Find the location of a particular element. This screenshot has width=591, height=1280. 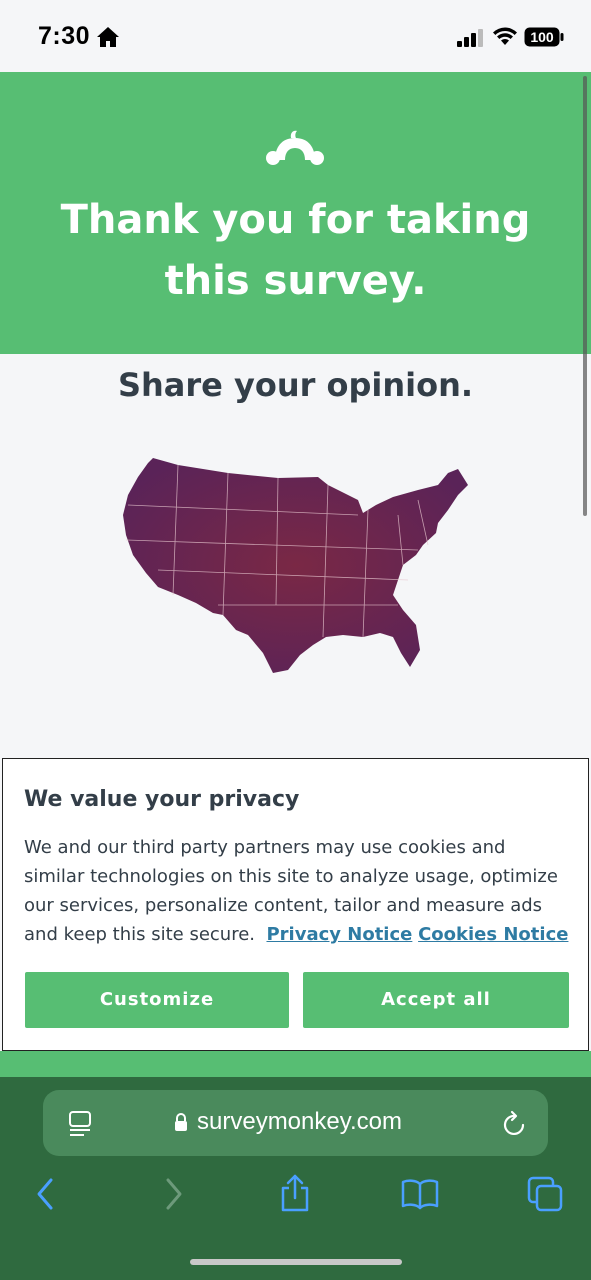

home-indicator is located at coordinates (296, 1262).